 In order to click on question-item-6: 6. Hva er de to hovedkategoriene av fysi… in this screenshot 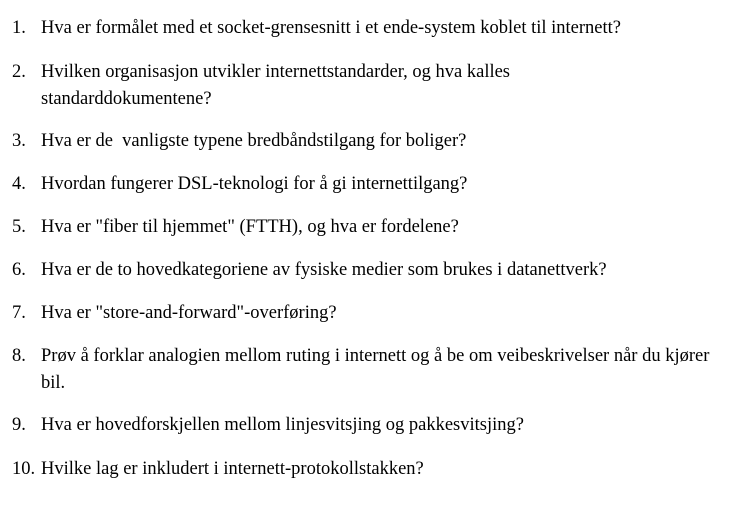, I will do `click(369, 270)`.